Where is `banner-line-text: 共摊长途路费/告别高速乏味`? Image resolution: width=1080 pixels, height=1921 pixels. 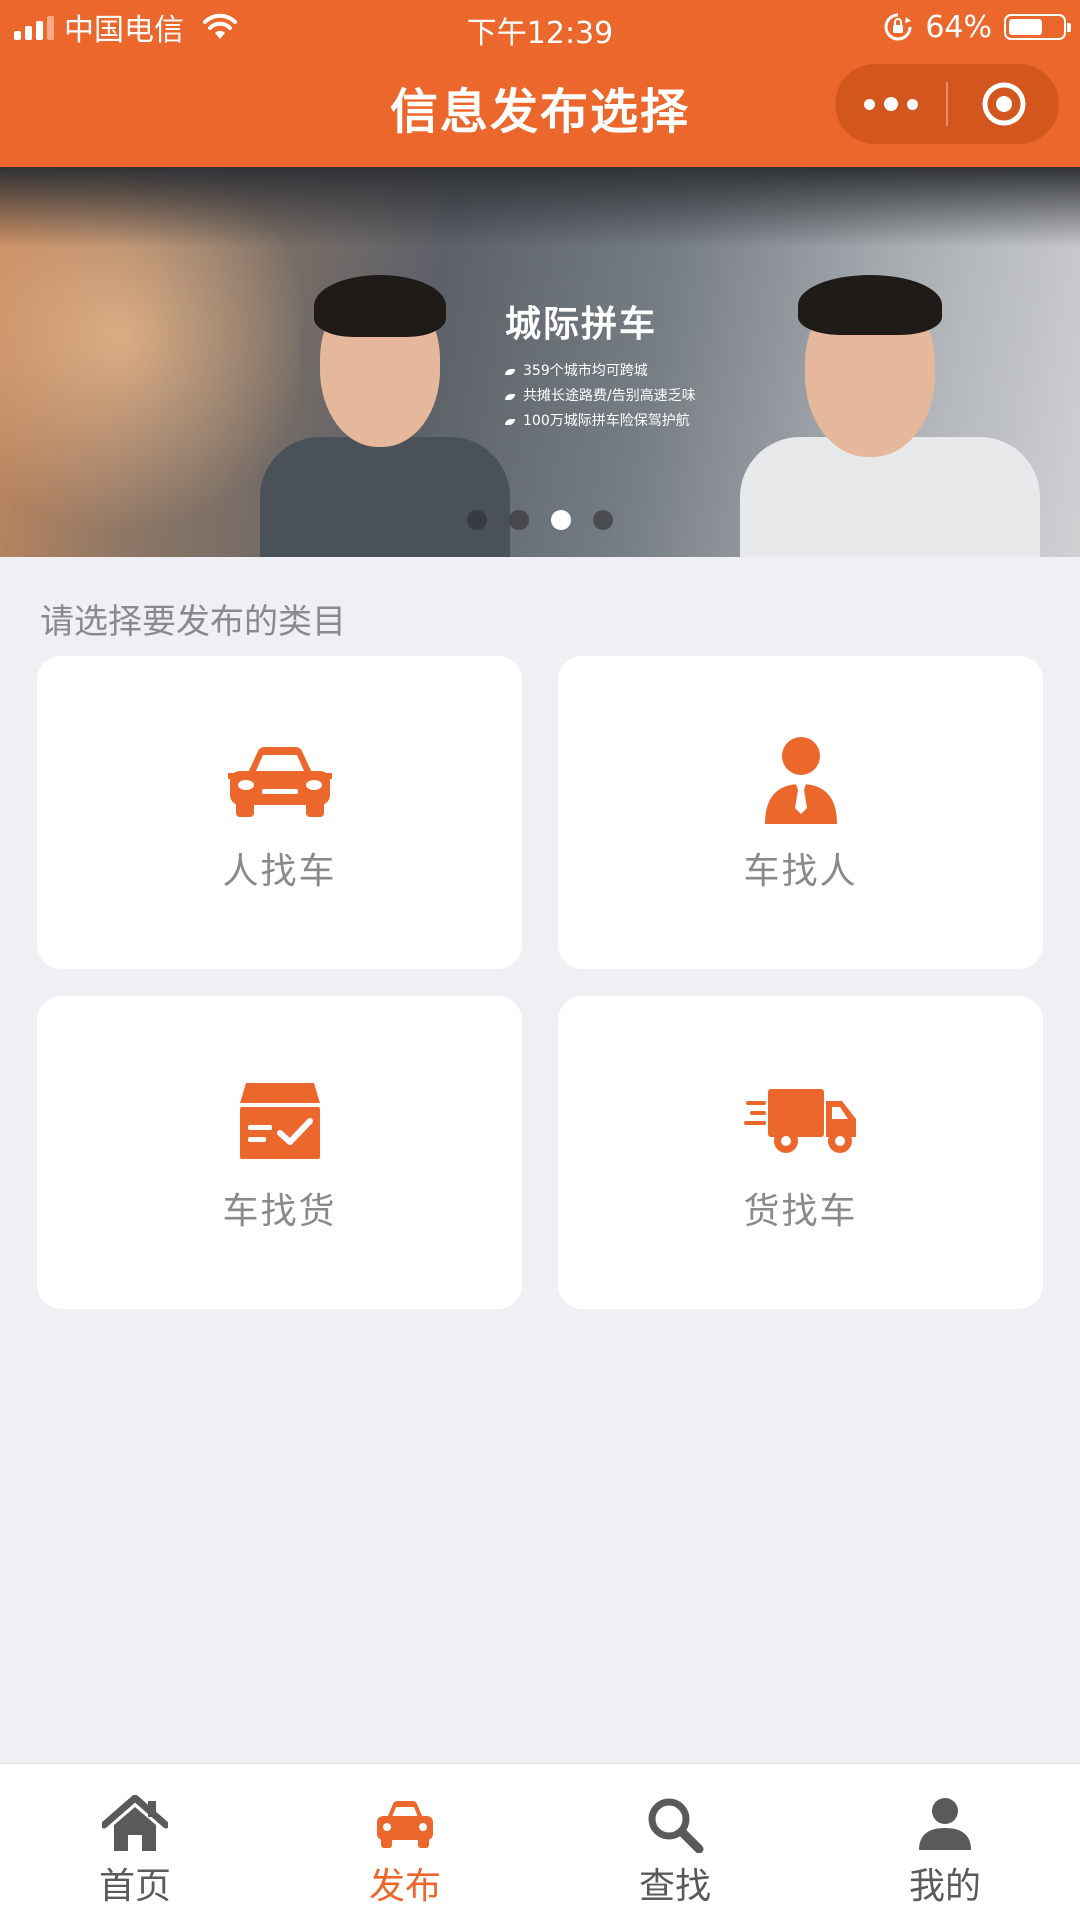
banner-line-text: 共摊长途路费/告别高速乏味 is located at coordinates (609, 396).